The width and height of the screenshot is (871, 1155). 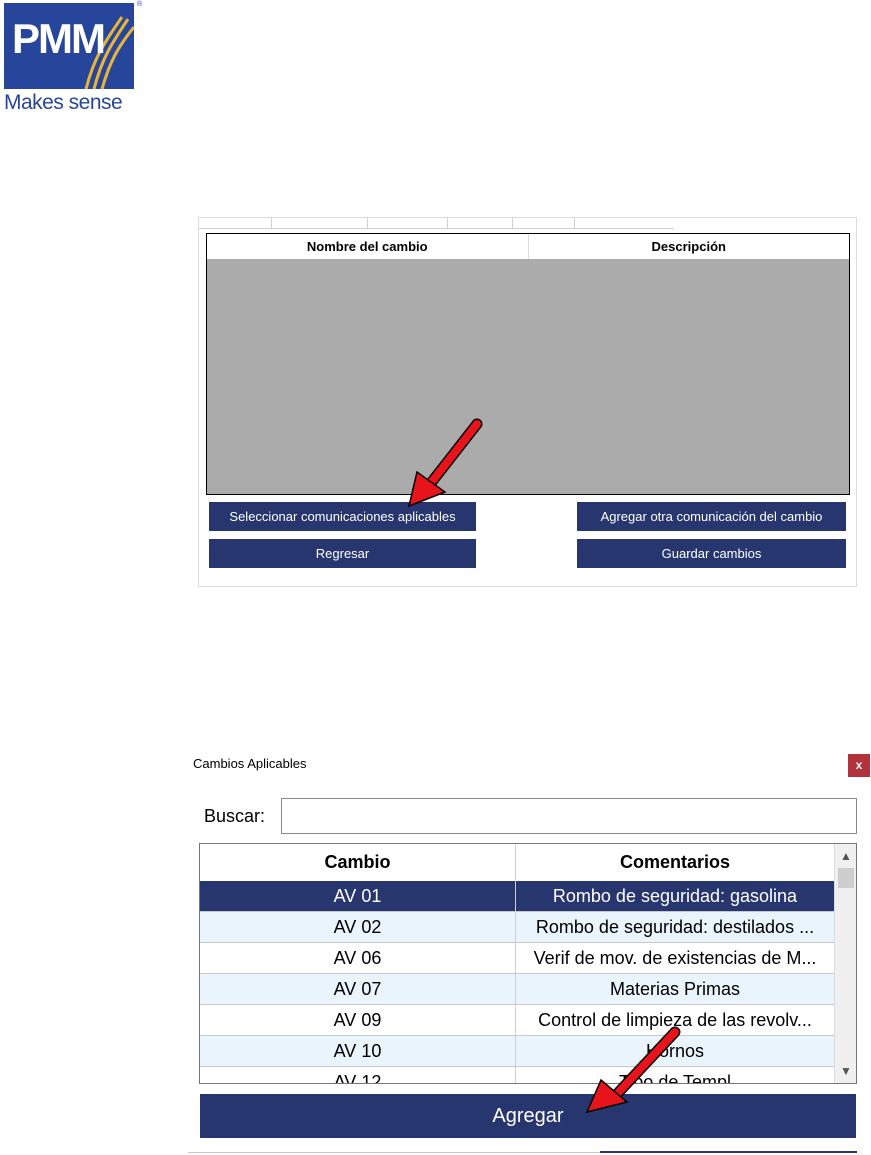 I want to click on tab-strip, so click(x=436, y=223).